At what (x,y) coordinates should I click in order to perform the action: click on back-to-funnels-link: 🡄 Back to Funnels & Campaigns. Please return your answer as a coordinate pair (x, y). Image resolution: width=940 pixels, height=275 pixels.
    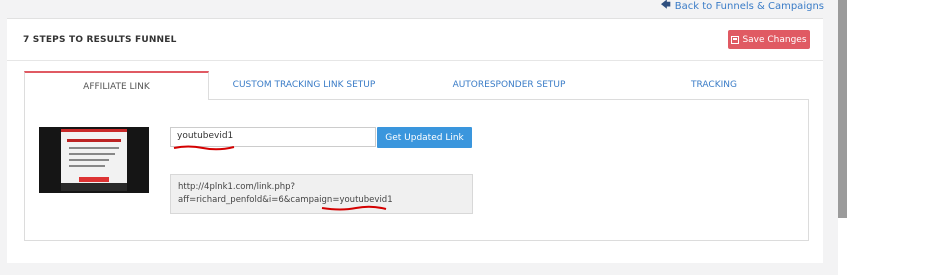
    Looking at the image, I should click on (742, 7).